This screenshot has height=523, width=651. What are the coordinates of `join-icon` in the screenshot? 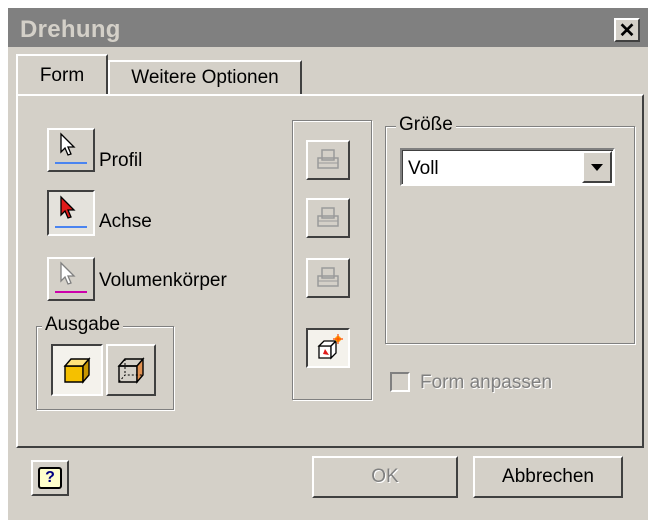 It's located at (328, 159).